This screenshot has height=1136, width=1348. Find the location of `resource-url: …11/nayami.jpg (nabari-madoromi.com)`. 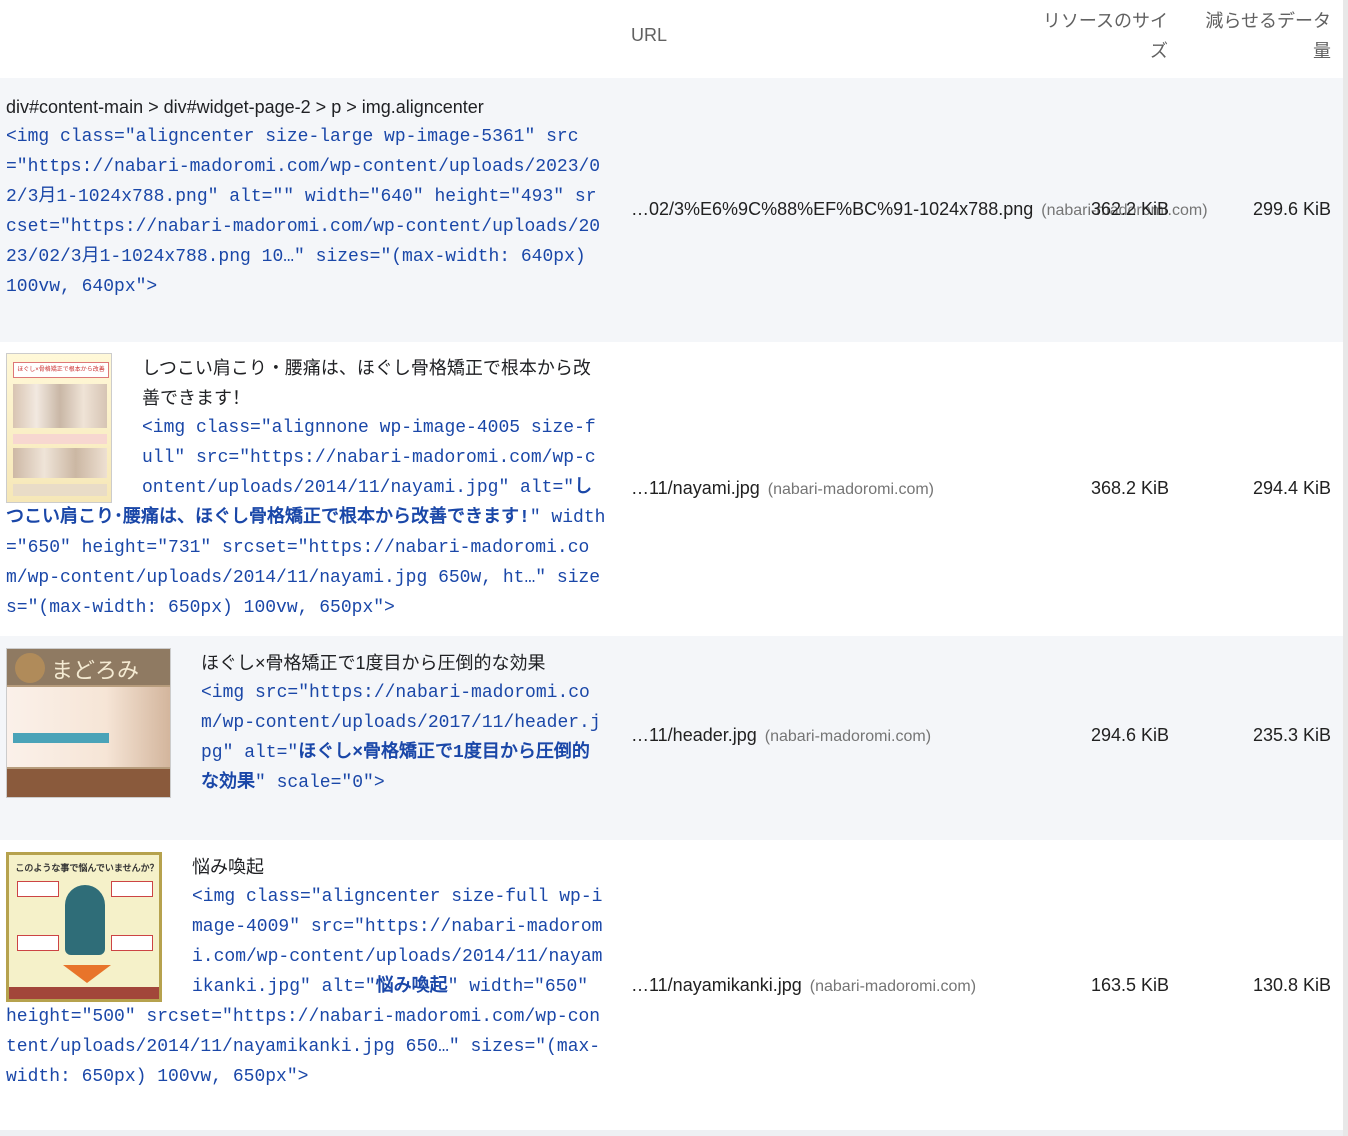

resource-url: …11/nayami.jpg (nabari-madoromi.com) is located at coordinates (782, 489).